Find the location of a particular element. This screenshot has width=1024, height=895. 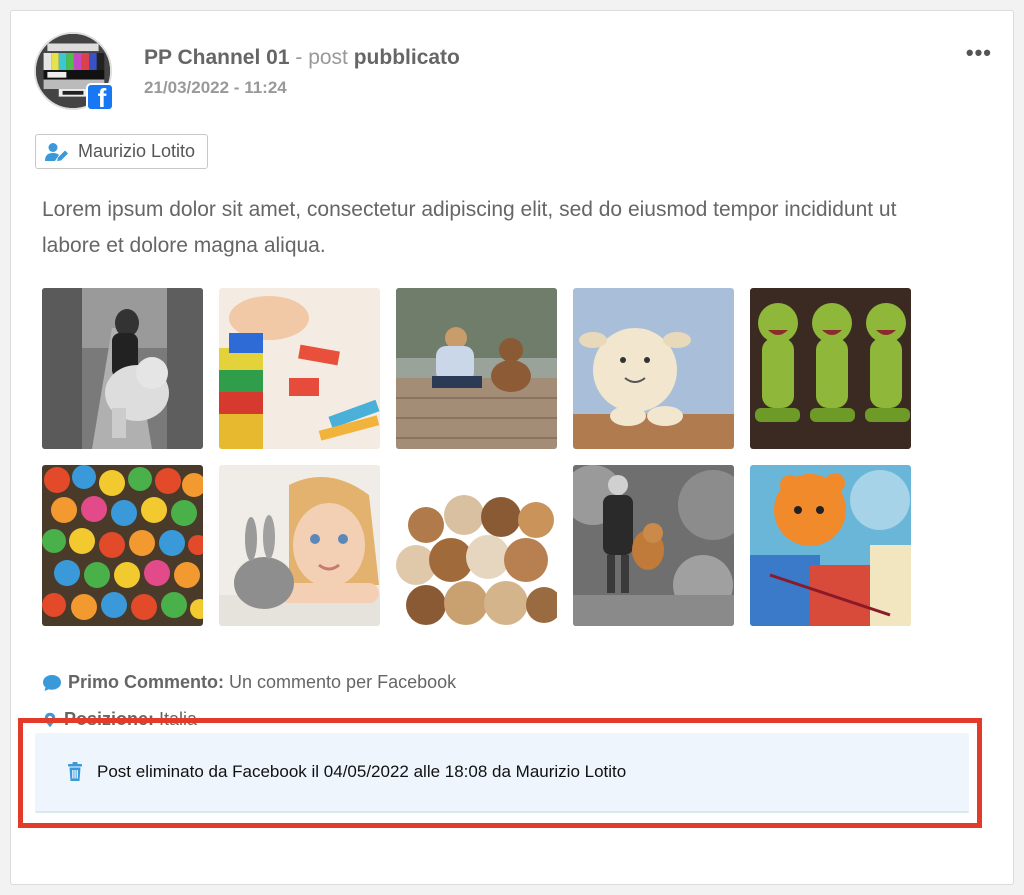

post-header-title: PP Channel 01 - post pubblicato is located at coordinates (302, 58).